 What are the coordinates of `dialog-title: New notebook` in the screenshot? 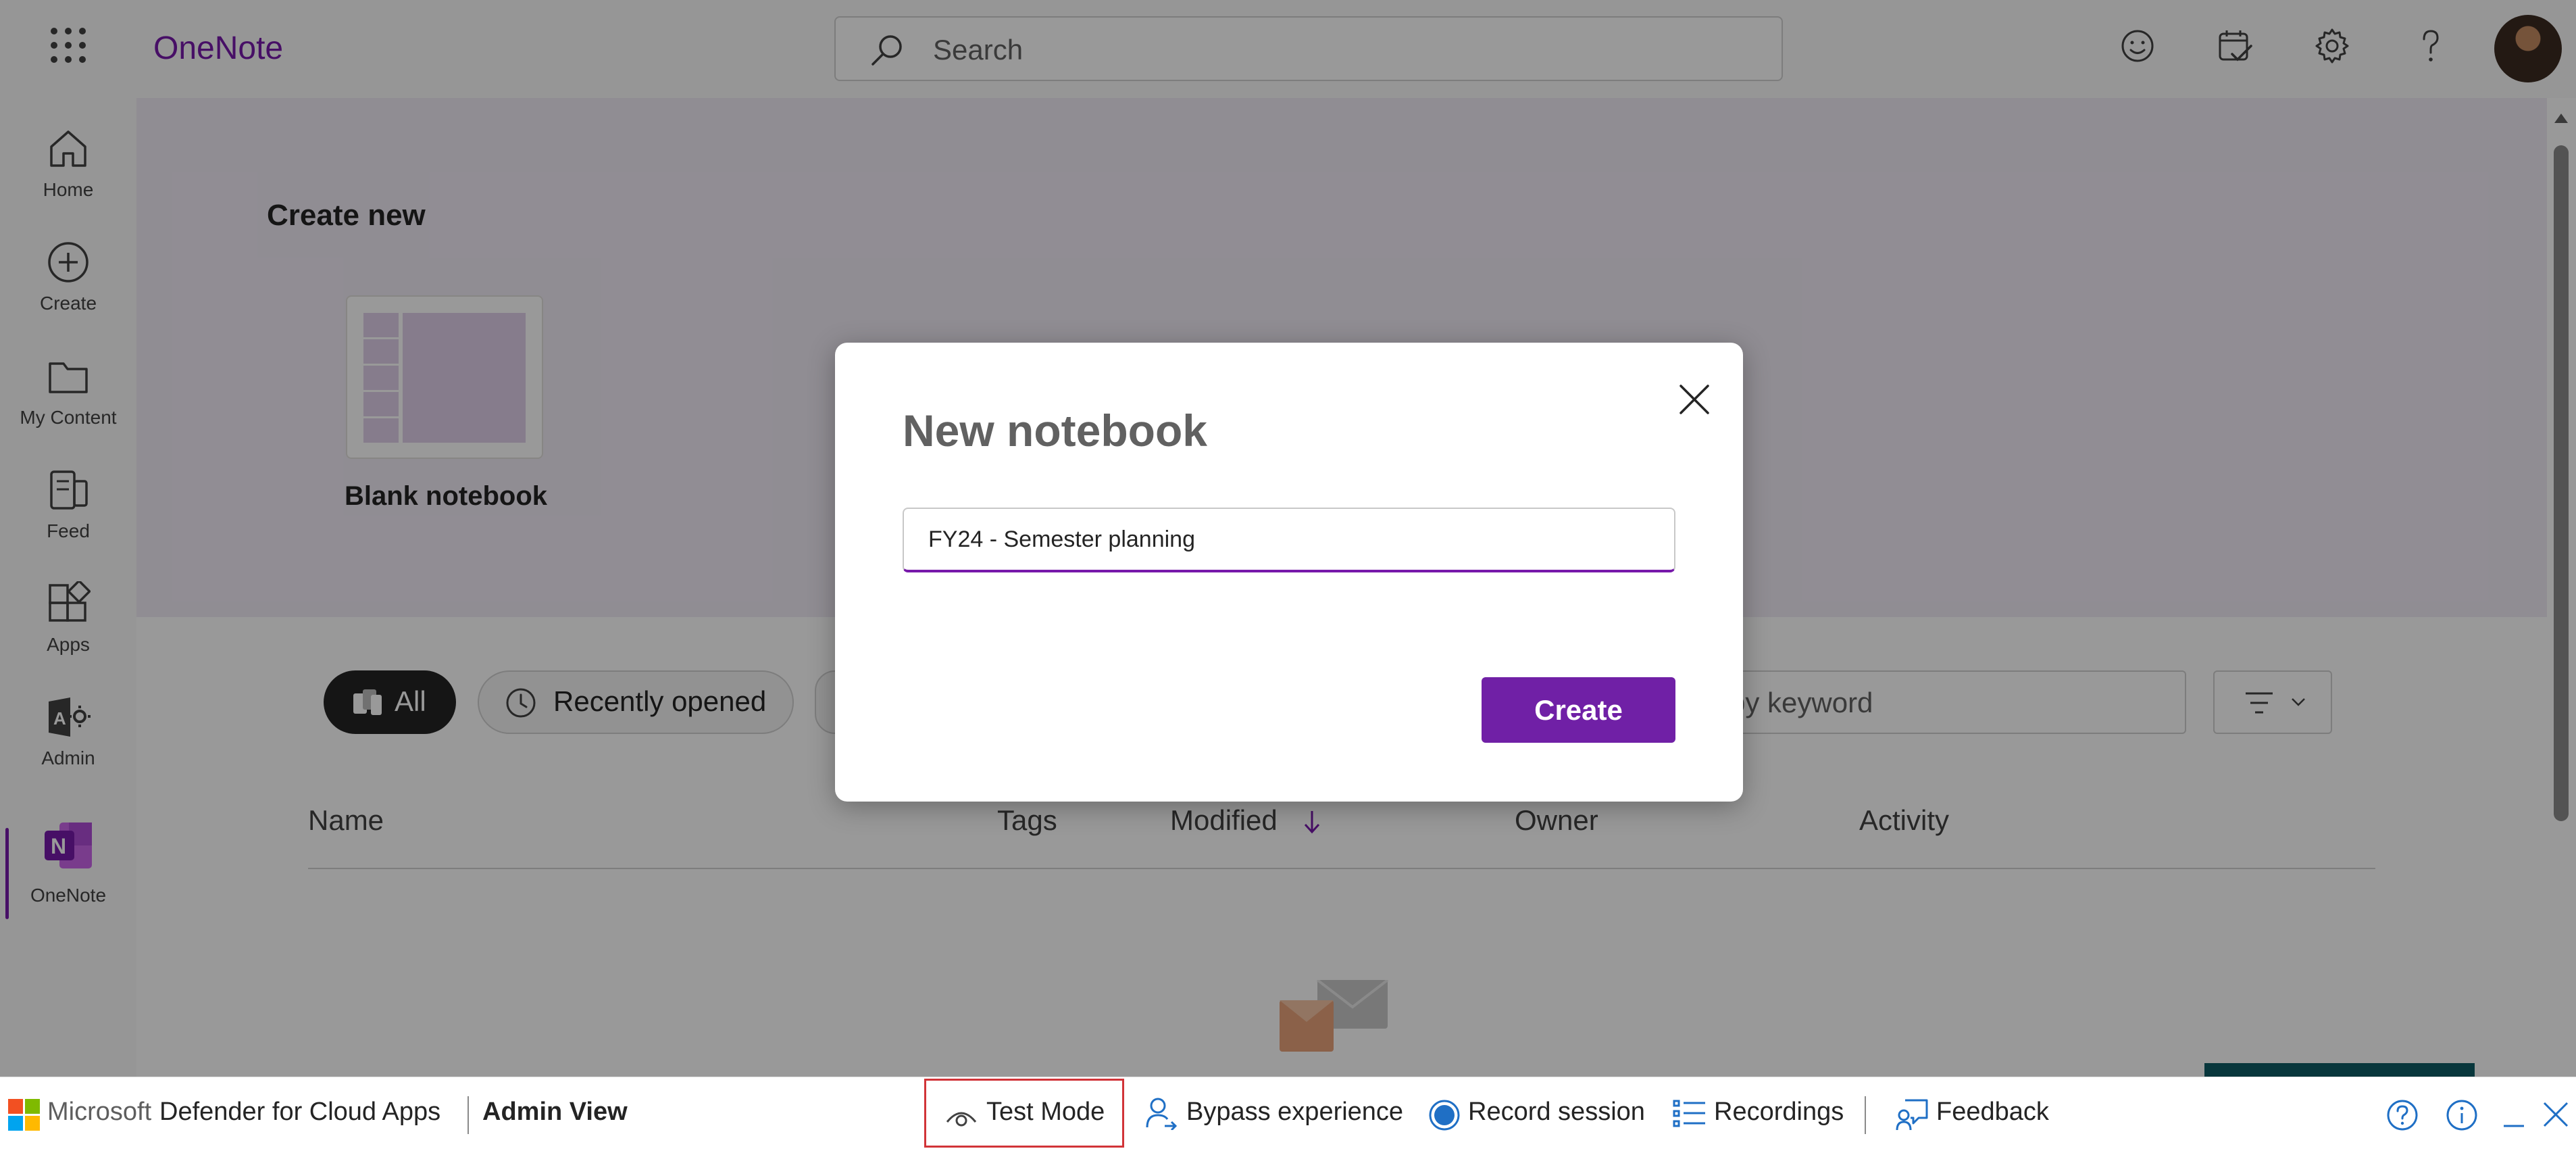 It's located at (1055, 431).